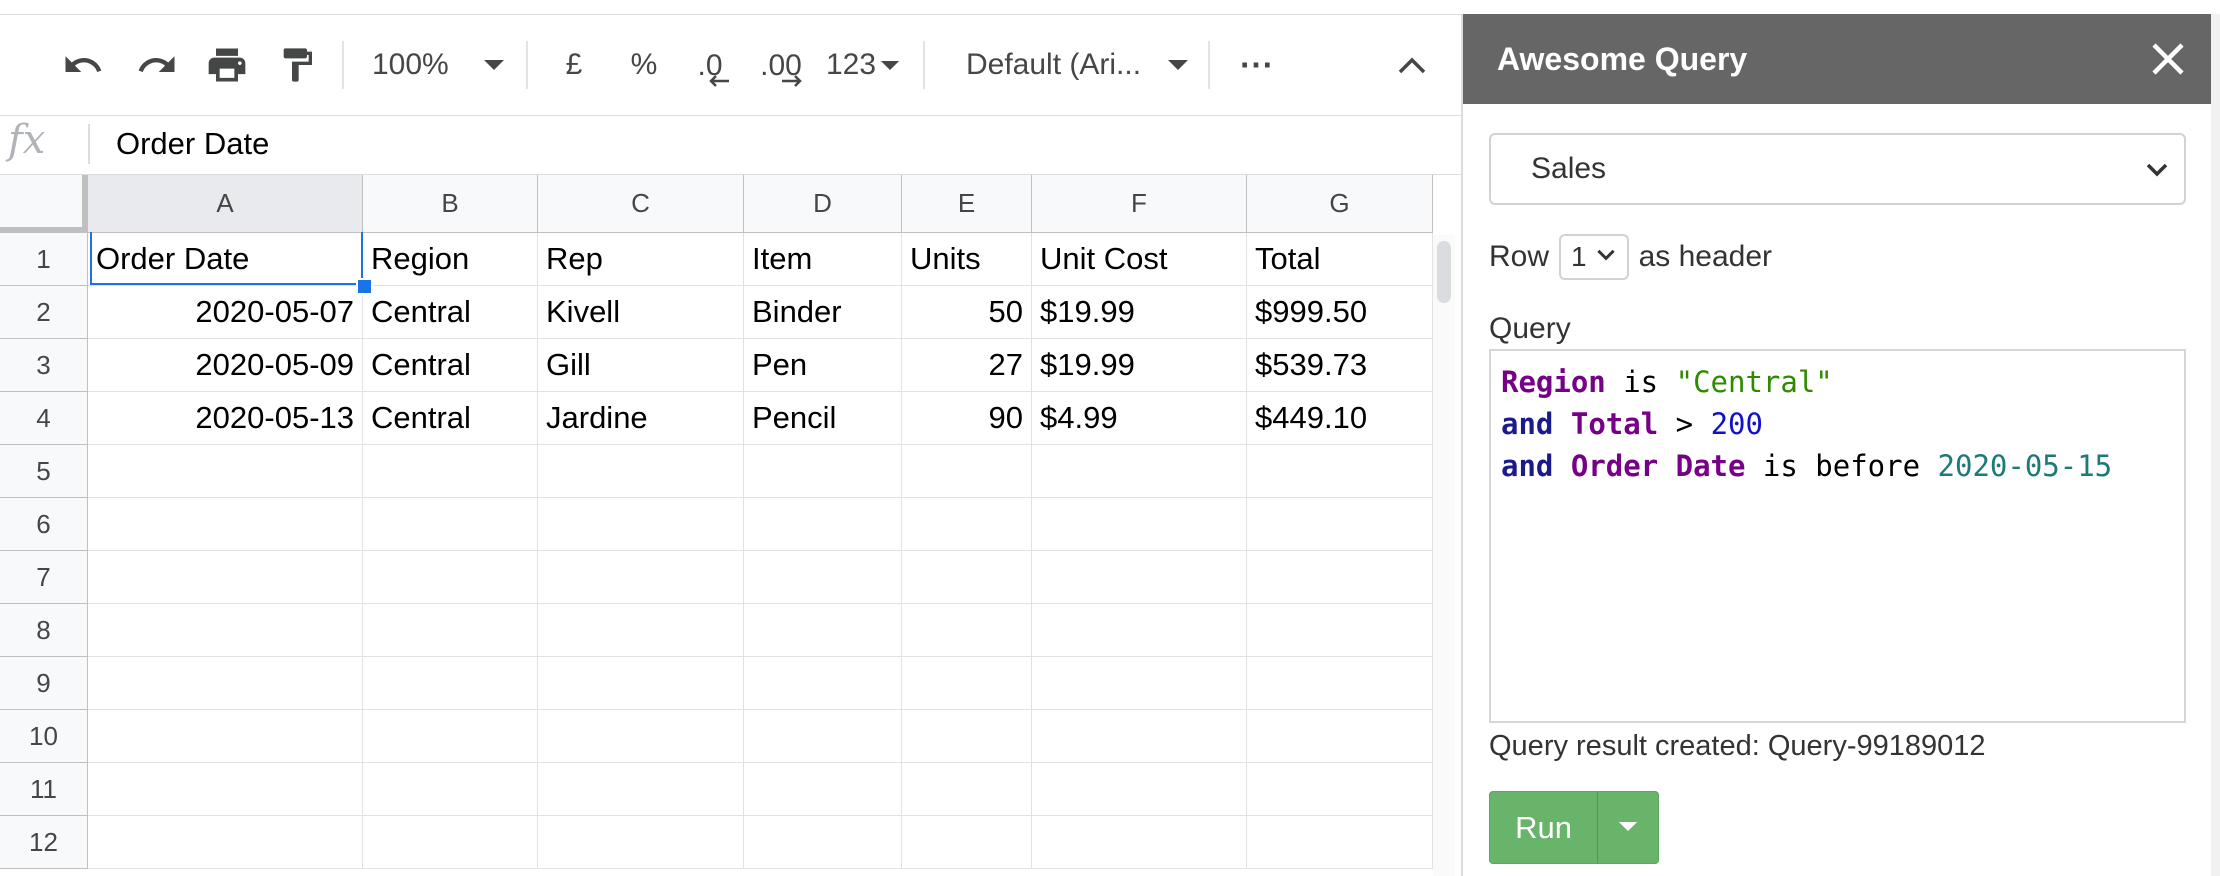 This screenshot has height=876, width=2220. I want to click on sheet-select: Sales, so click(1837, 169).